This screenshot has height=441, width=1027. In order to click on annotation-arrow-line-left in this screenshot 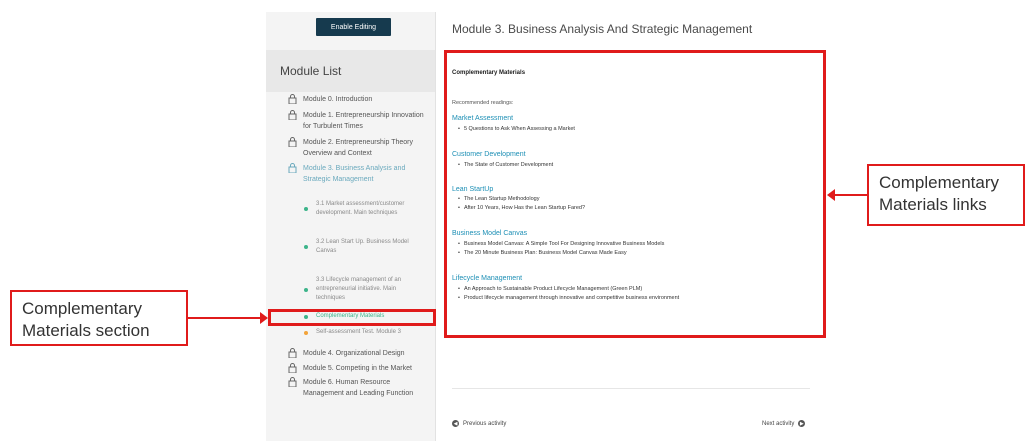, I will do `click(225, 318)`.